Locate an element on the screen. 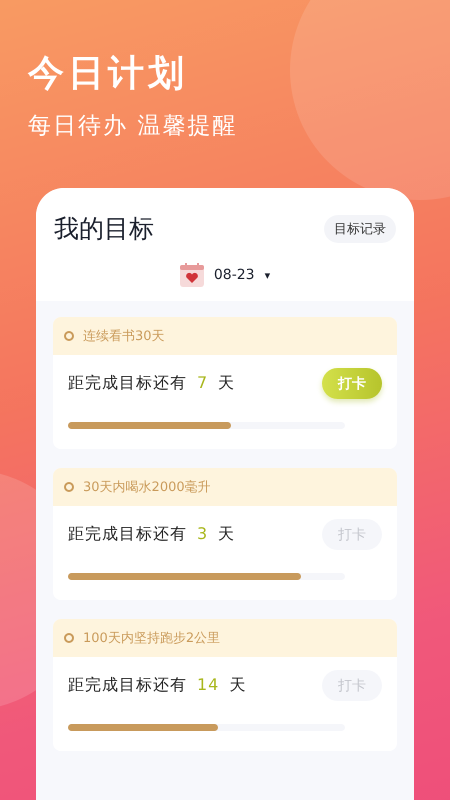 This screenshot has height=800, width=450. goal-name: 100天内坚持跑步2公里 is located at coordinates (151, 638).